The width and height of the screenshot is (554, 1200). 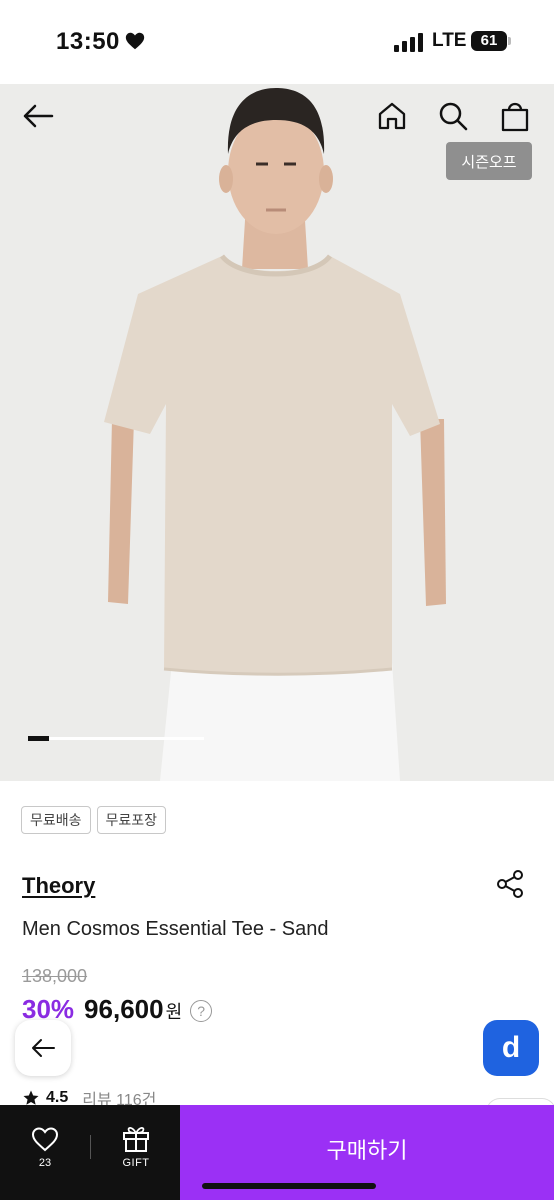 I want to click on buy-button-label: 구매하기, so click(x=367, y=1150).